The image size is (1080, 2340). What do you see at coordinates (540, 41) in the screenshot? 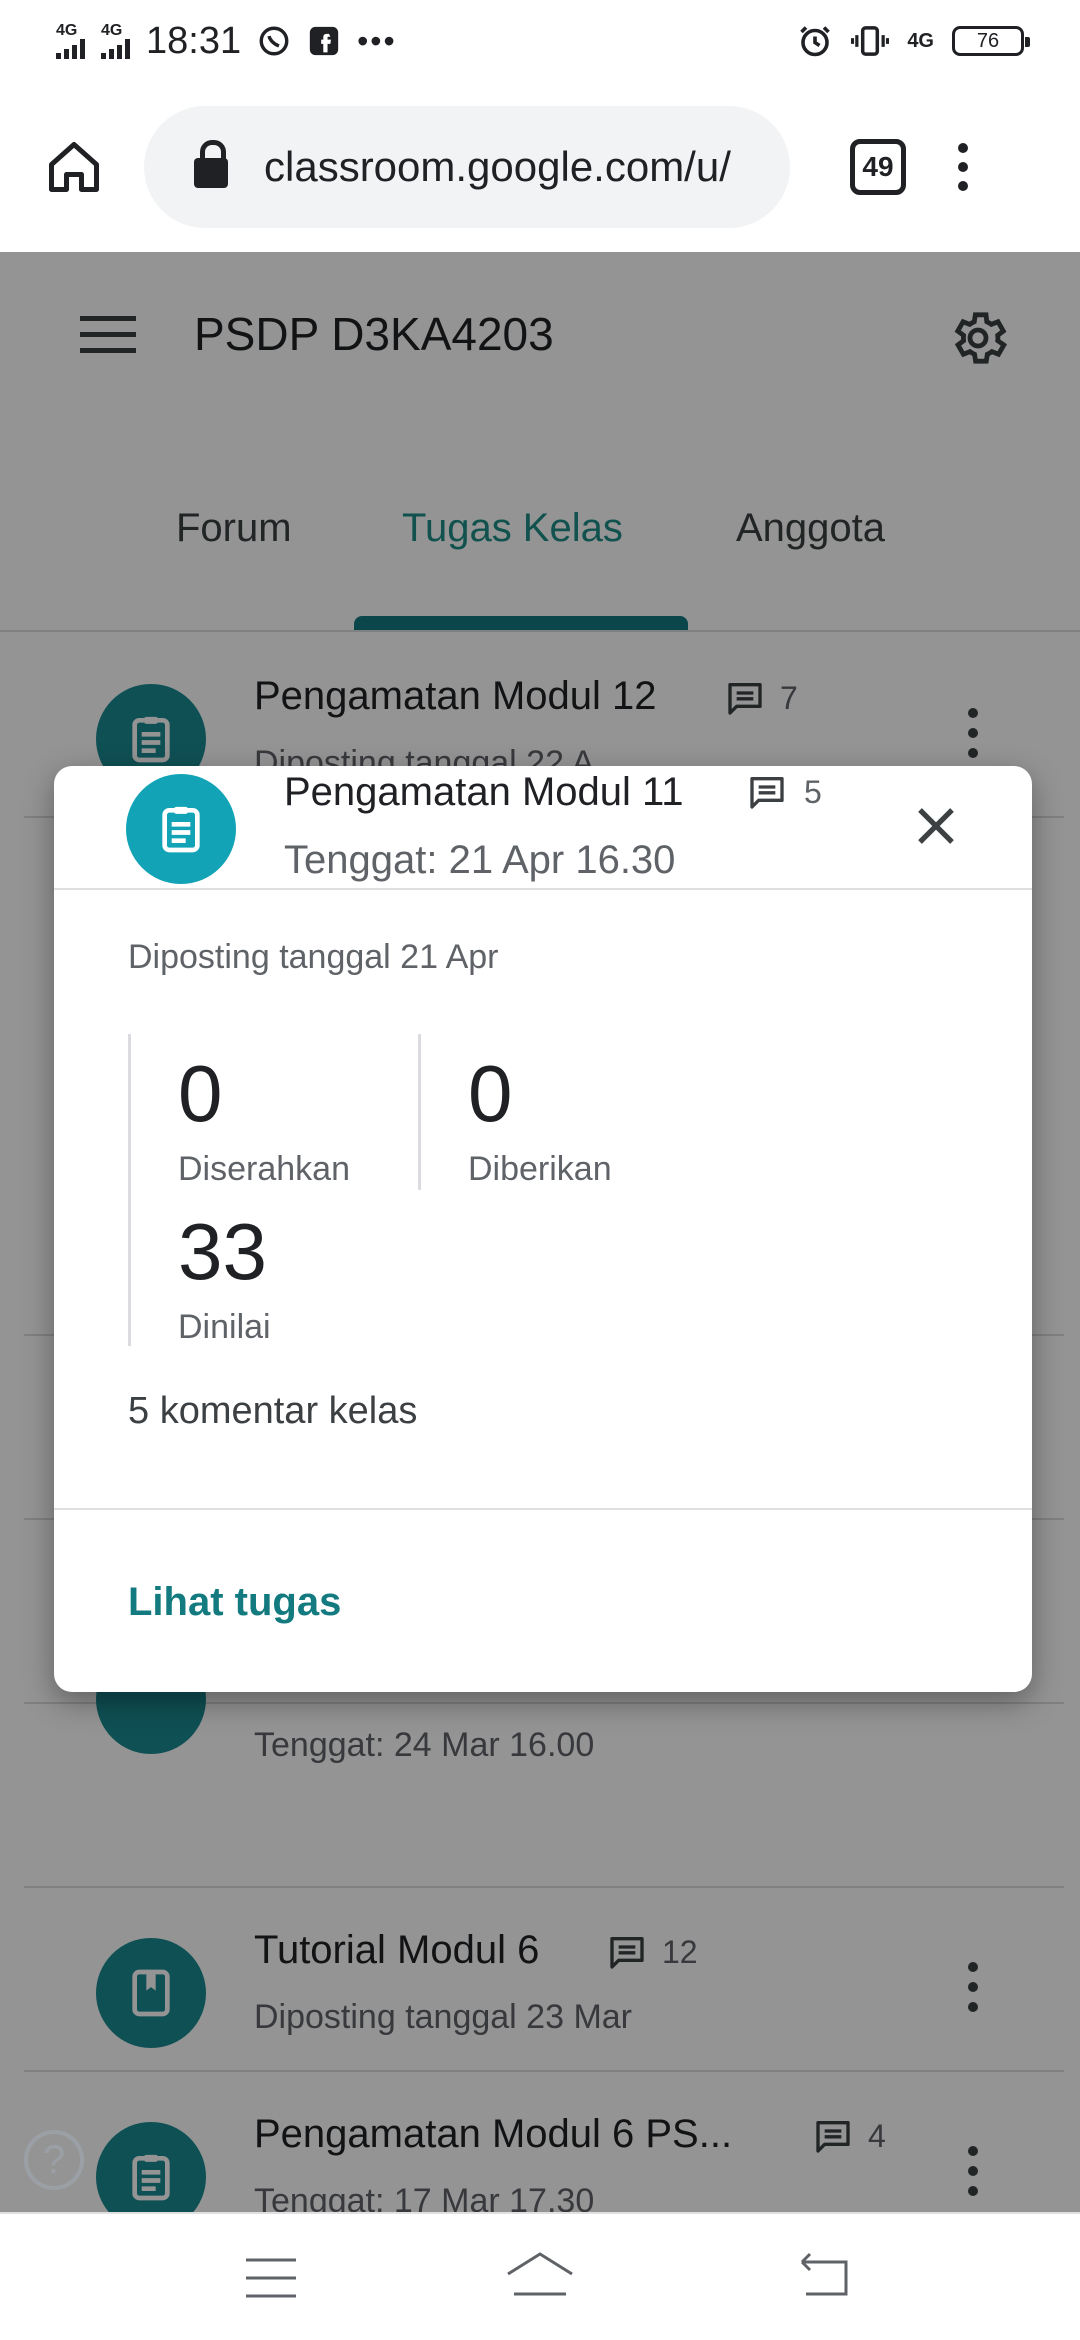
I see `status-bar: 4G 4G 18:31 ••• 4G 76` at bounding box center [540, 41].